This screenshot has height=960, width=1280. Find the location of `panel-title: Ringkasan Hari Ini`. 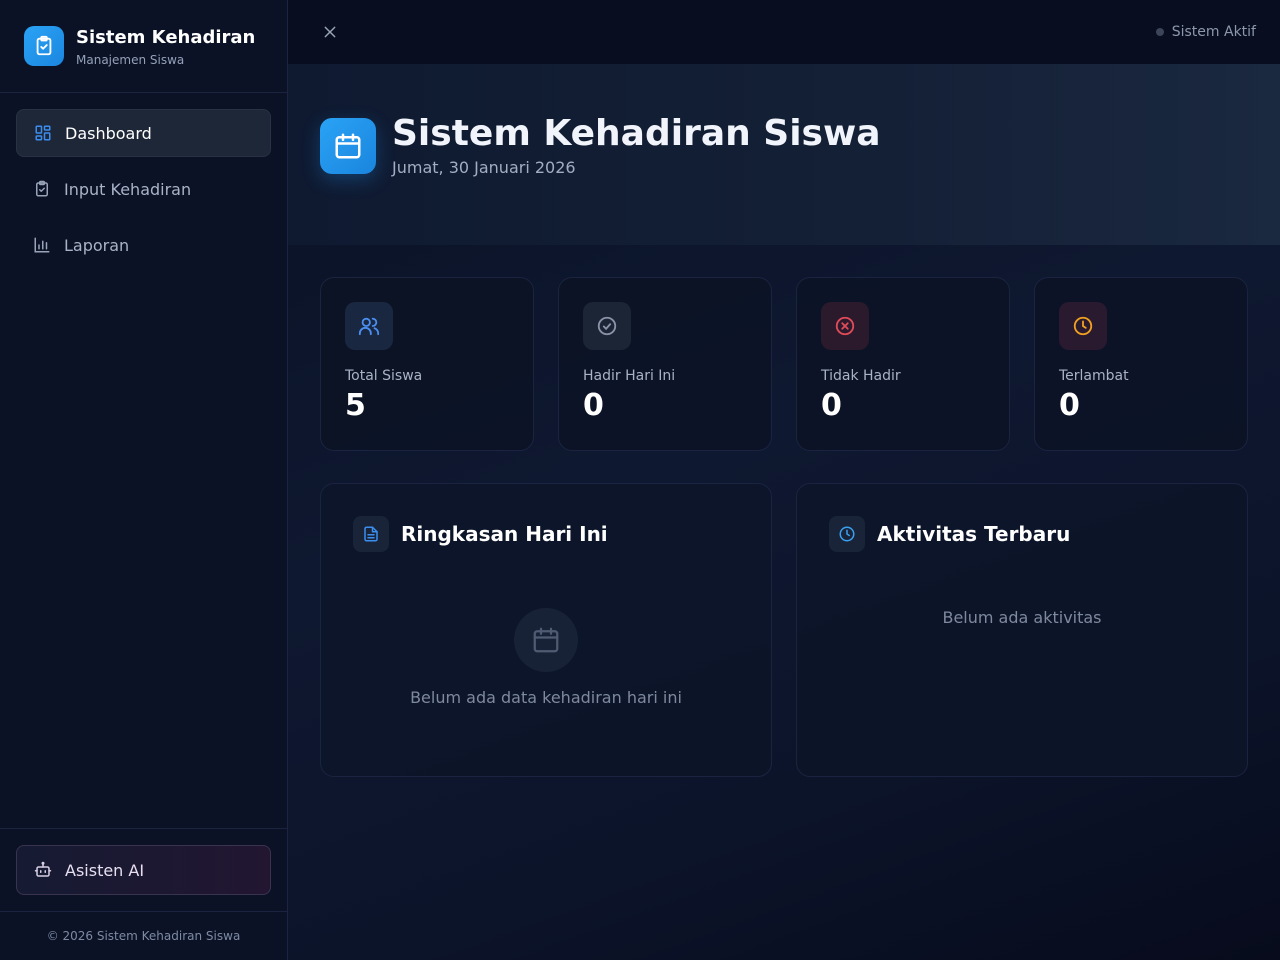

panel-title: Ringkasan Hari Ini is located at coordinates (504, 534).